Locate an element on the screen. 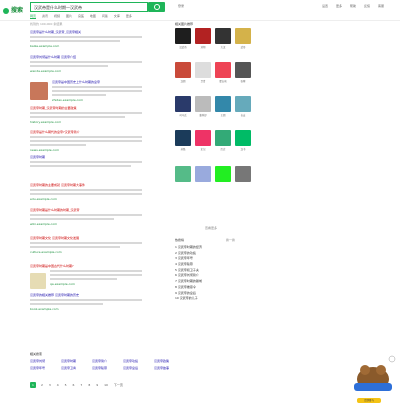 The width and height of the screenshot is (400, 408). result-title: 汉武帝时期是什么时期的时期_汉武帝 is located at coordinates (86, 210).